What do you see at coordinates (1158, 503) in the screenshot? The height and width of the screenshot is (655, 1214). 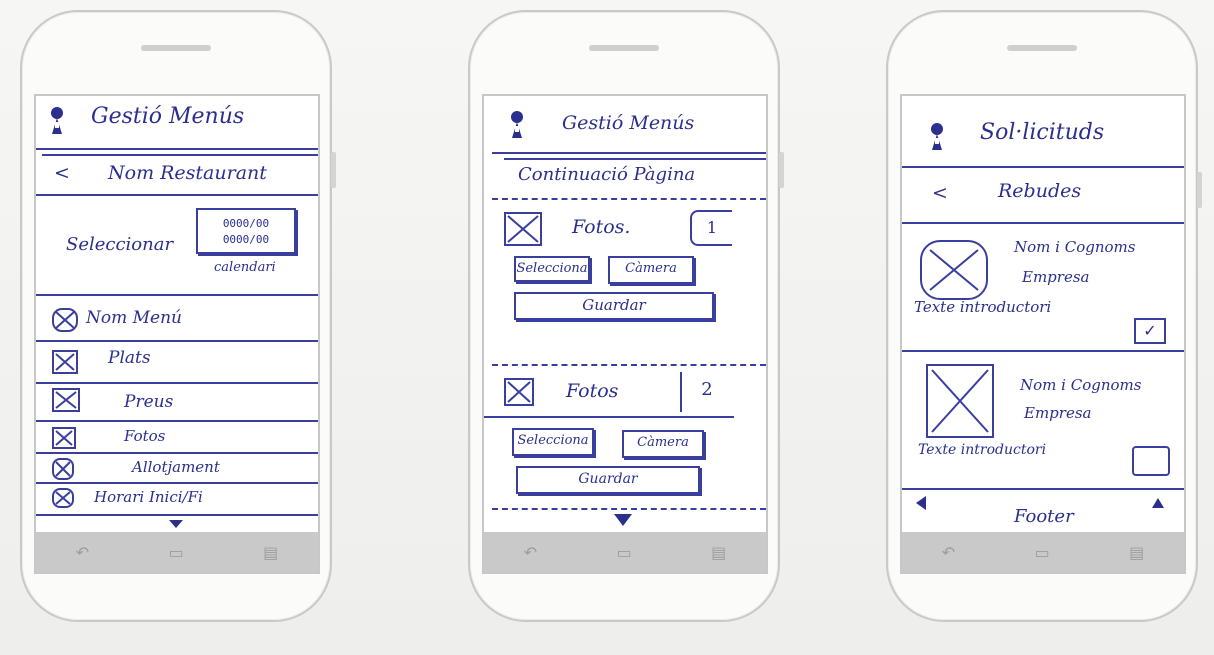 I see `scroll-up-icon` at bounding box center [1158, 503].